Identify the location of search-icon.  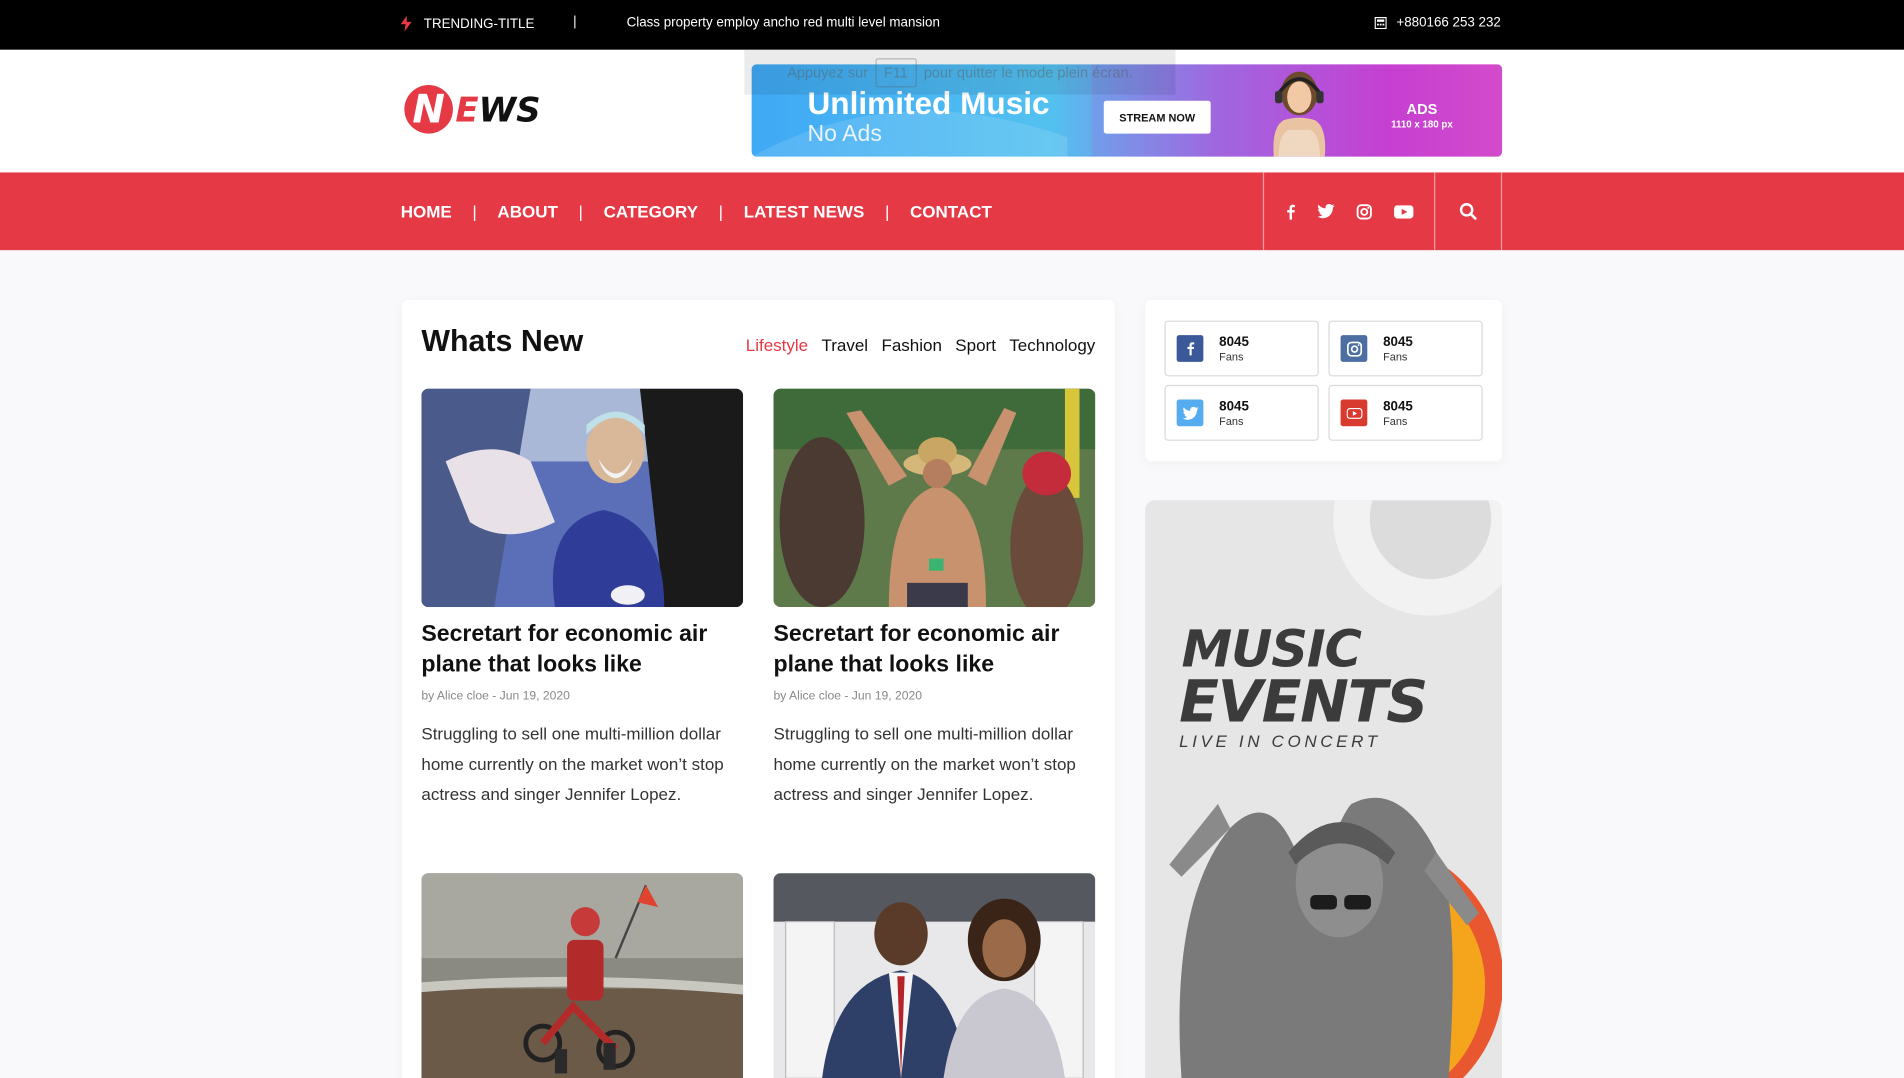
(1468, 211).